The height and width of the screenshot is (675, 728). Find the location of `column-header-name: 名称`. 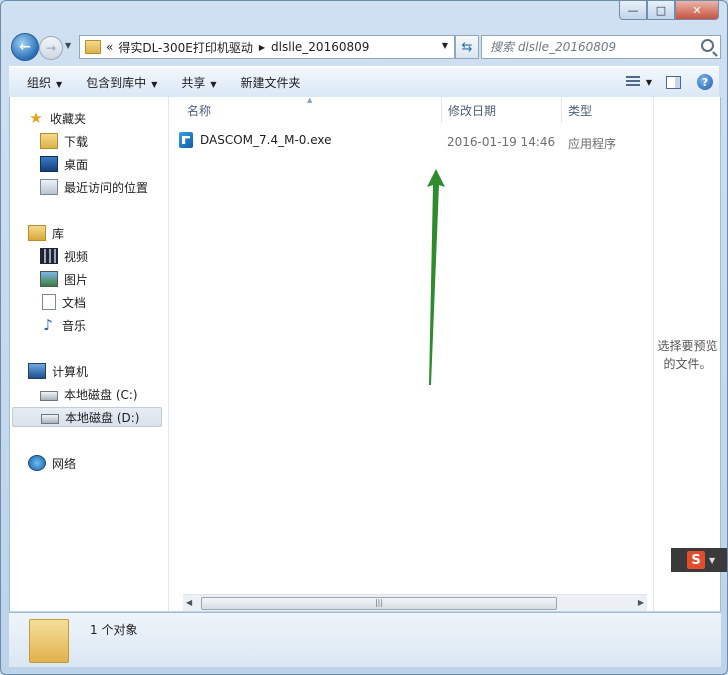

column-header-name: 名称 is located at coordinates (199, 110).